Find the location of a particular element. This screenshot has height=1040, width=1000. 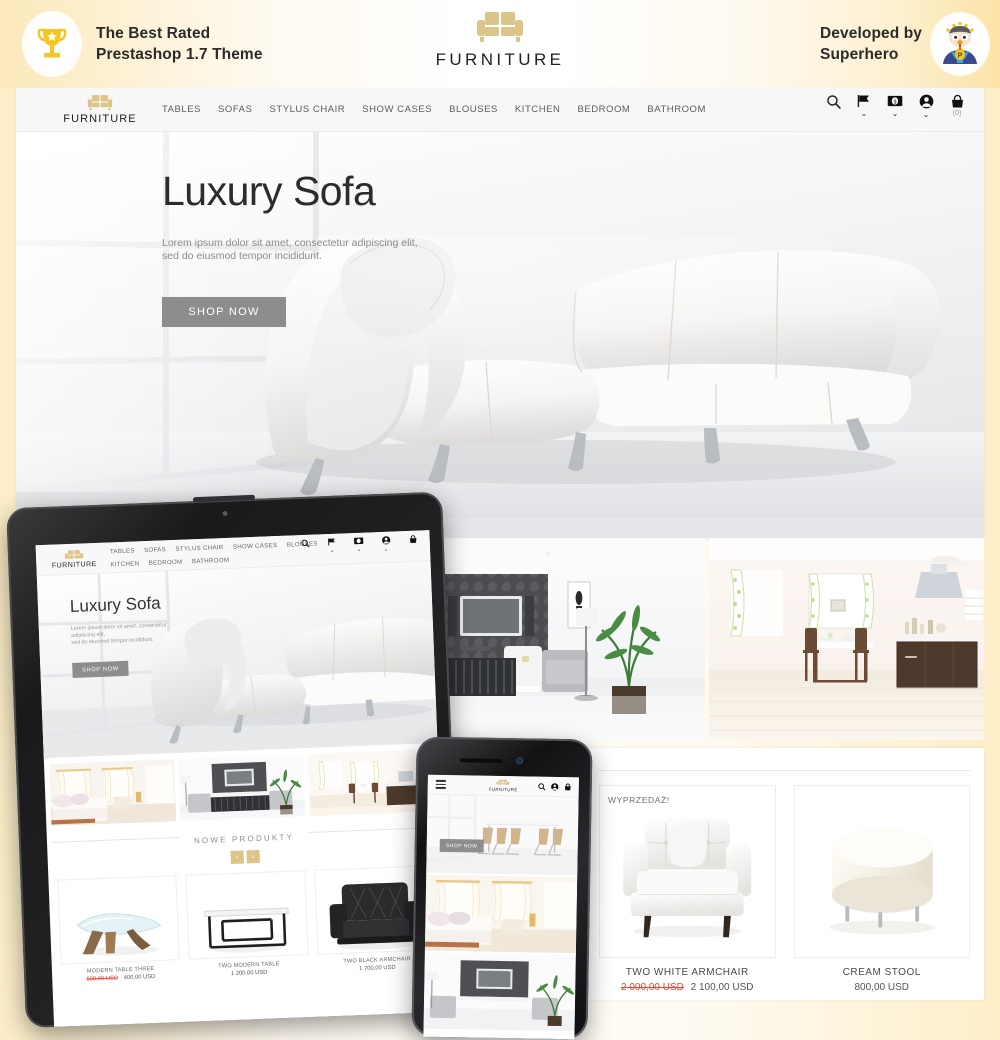

cream-stool-photo is located at coordinates (882, 871).